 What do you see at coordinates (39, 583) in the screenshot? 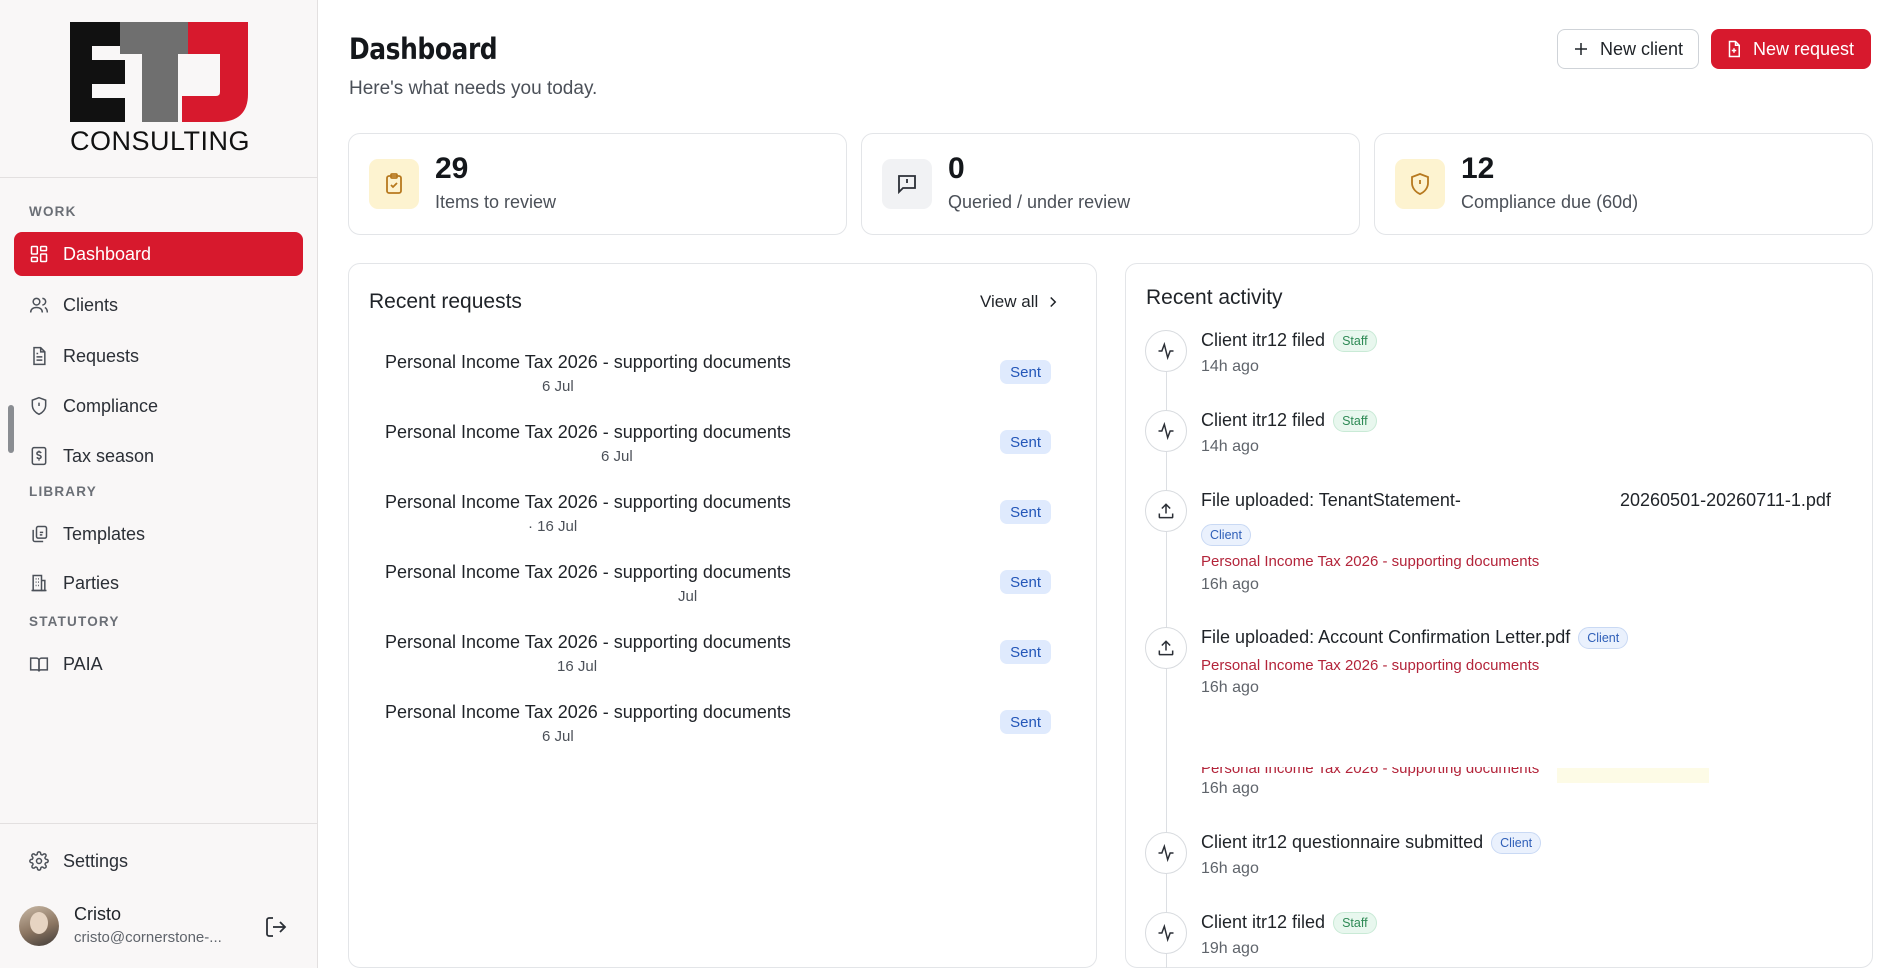
I see `building-icon` at bounding box center [39, 583].